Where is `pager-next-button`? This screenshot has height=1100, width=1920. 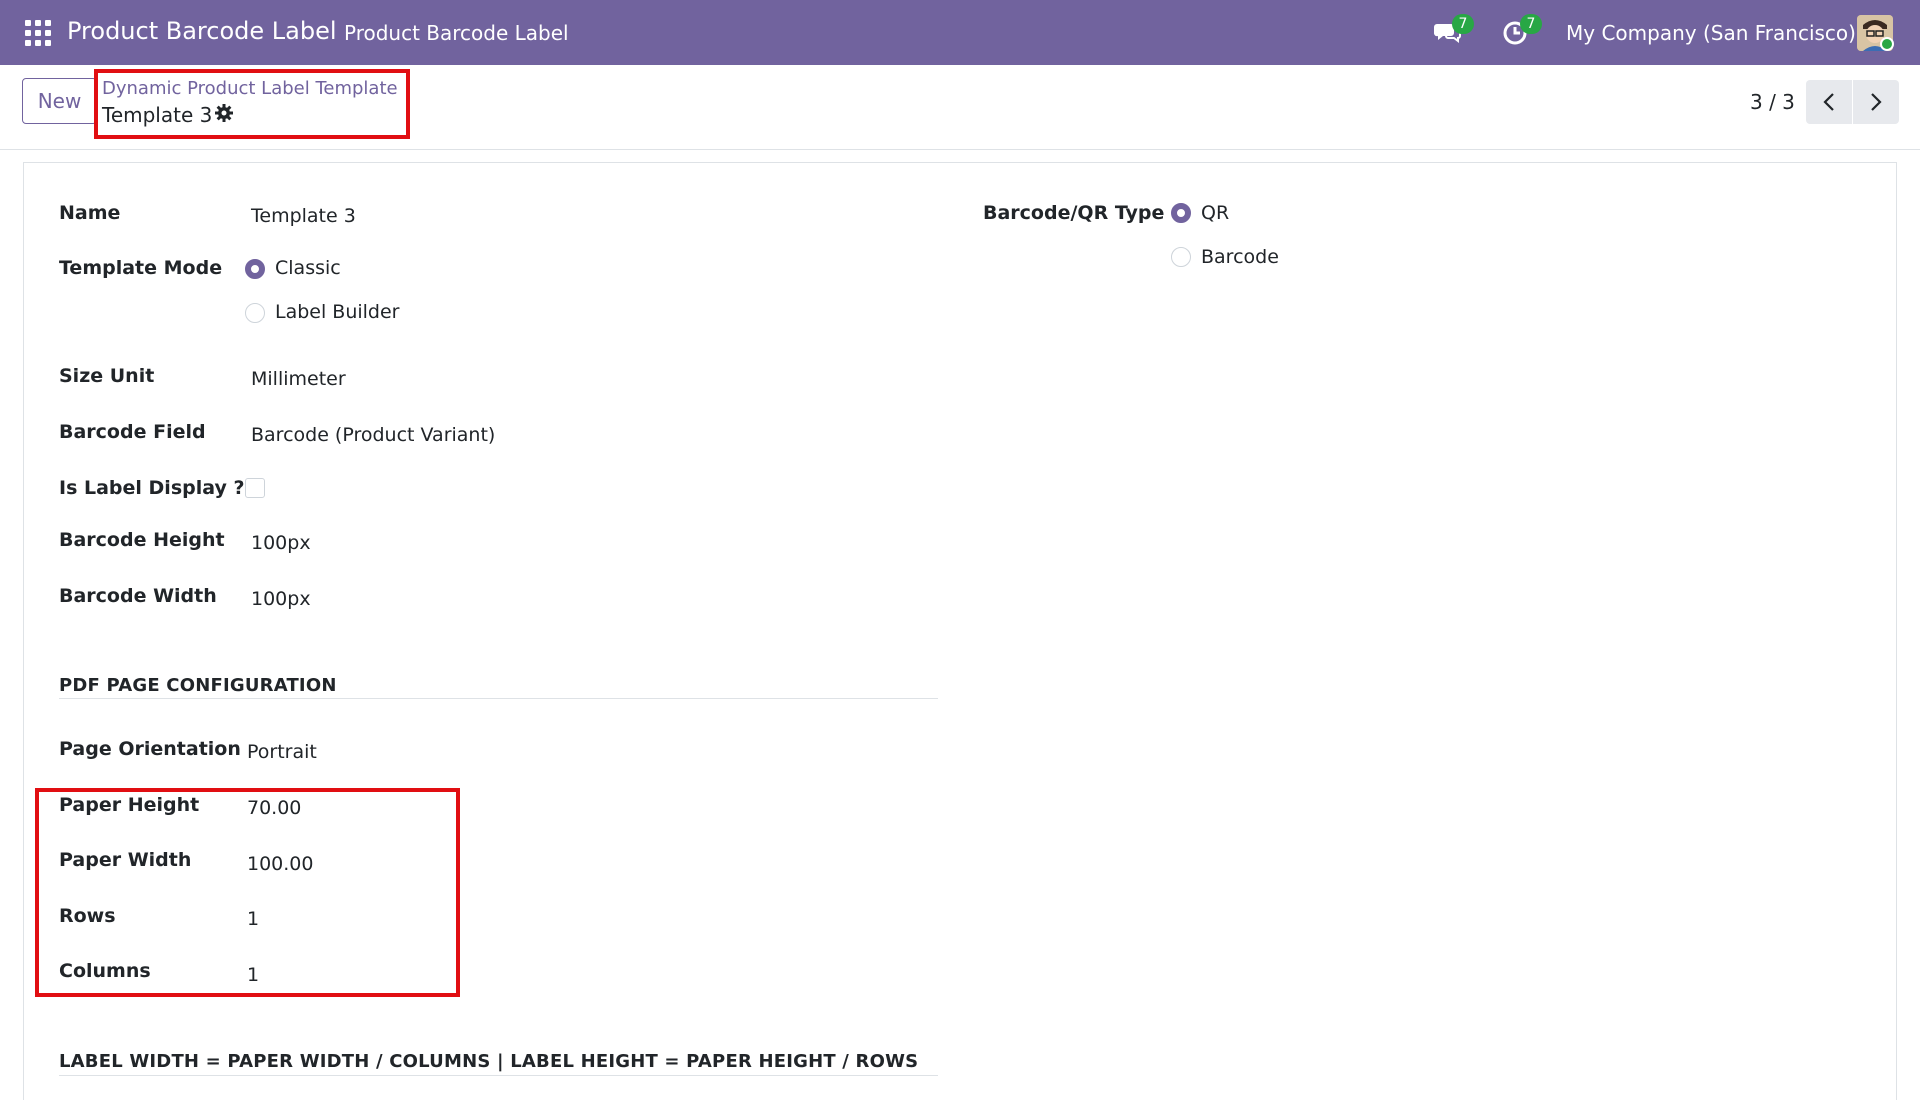 pager-next-button is located at coordinates (1876, 102).